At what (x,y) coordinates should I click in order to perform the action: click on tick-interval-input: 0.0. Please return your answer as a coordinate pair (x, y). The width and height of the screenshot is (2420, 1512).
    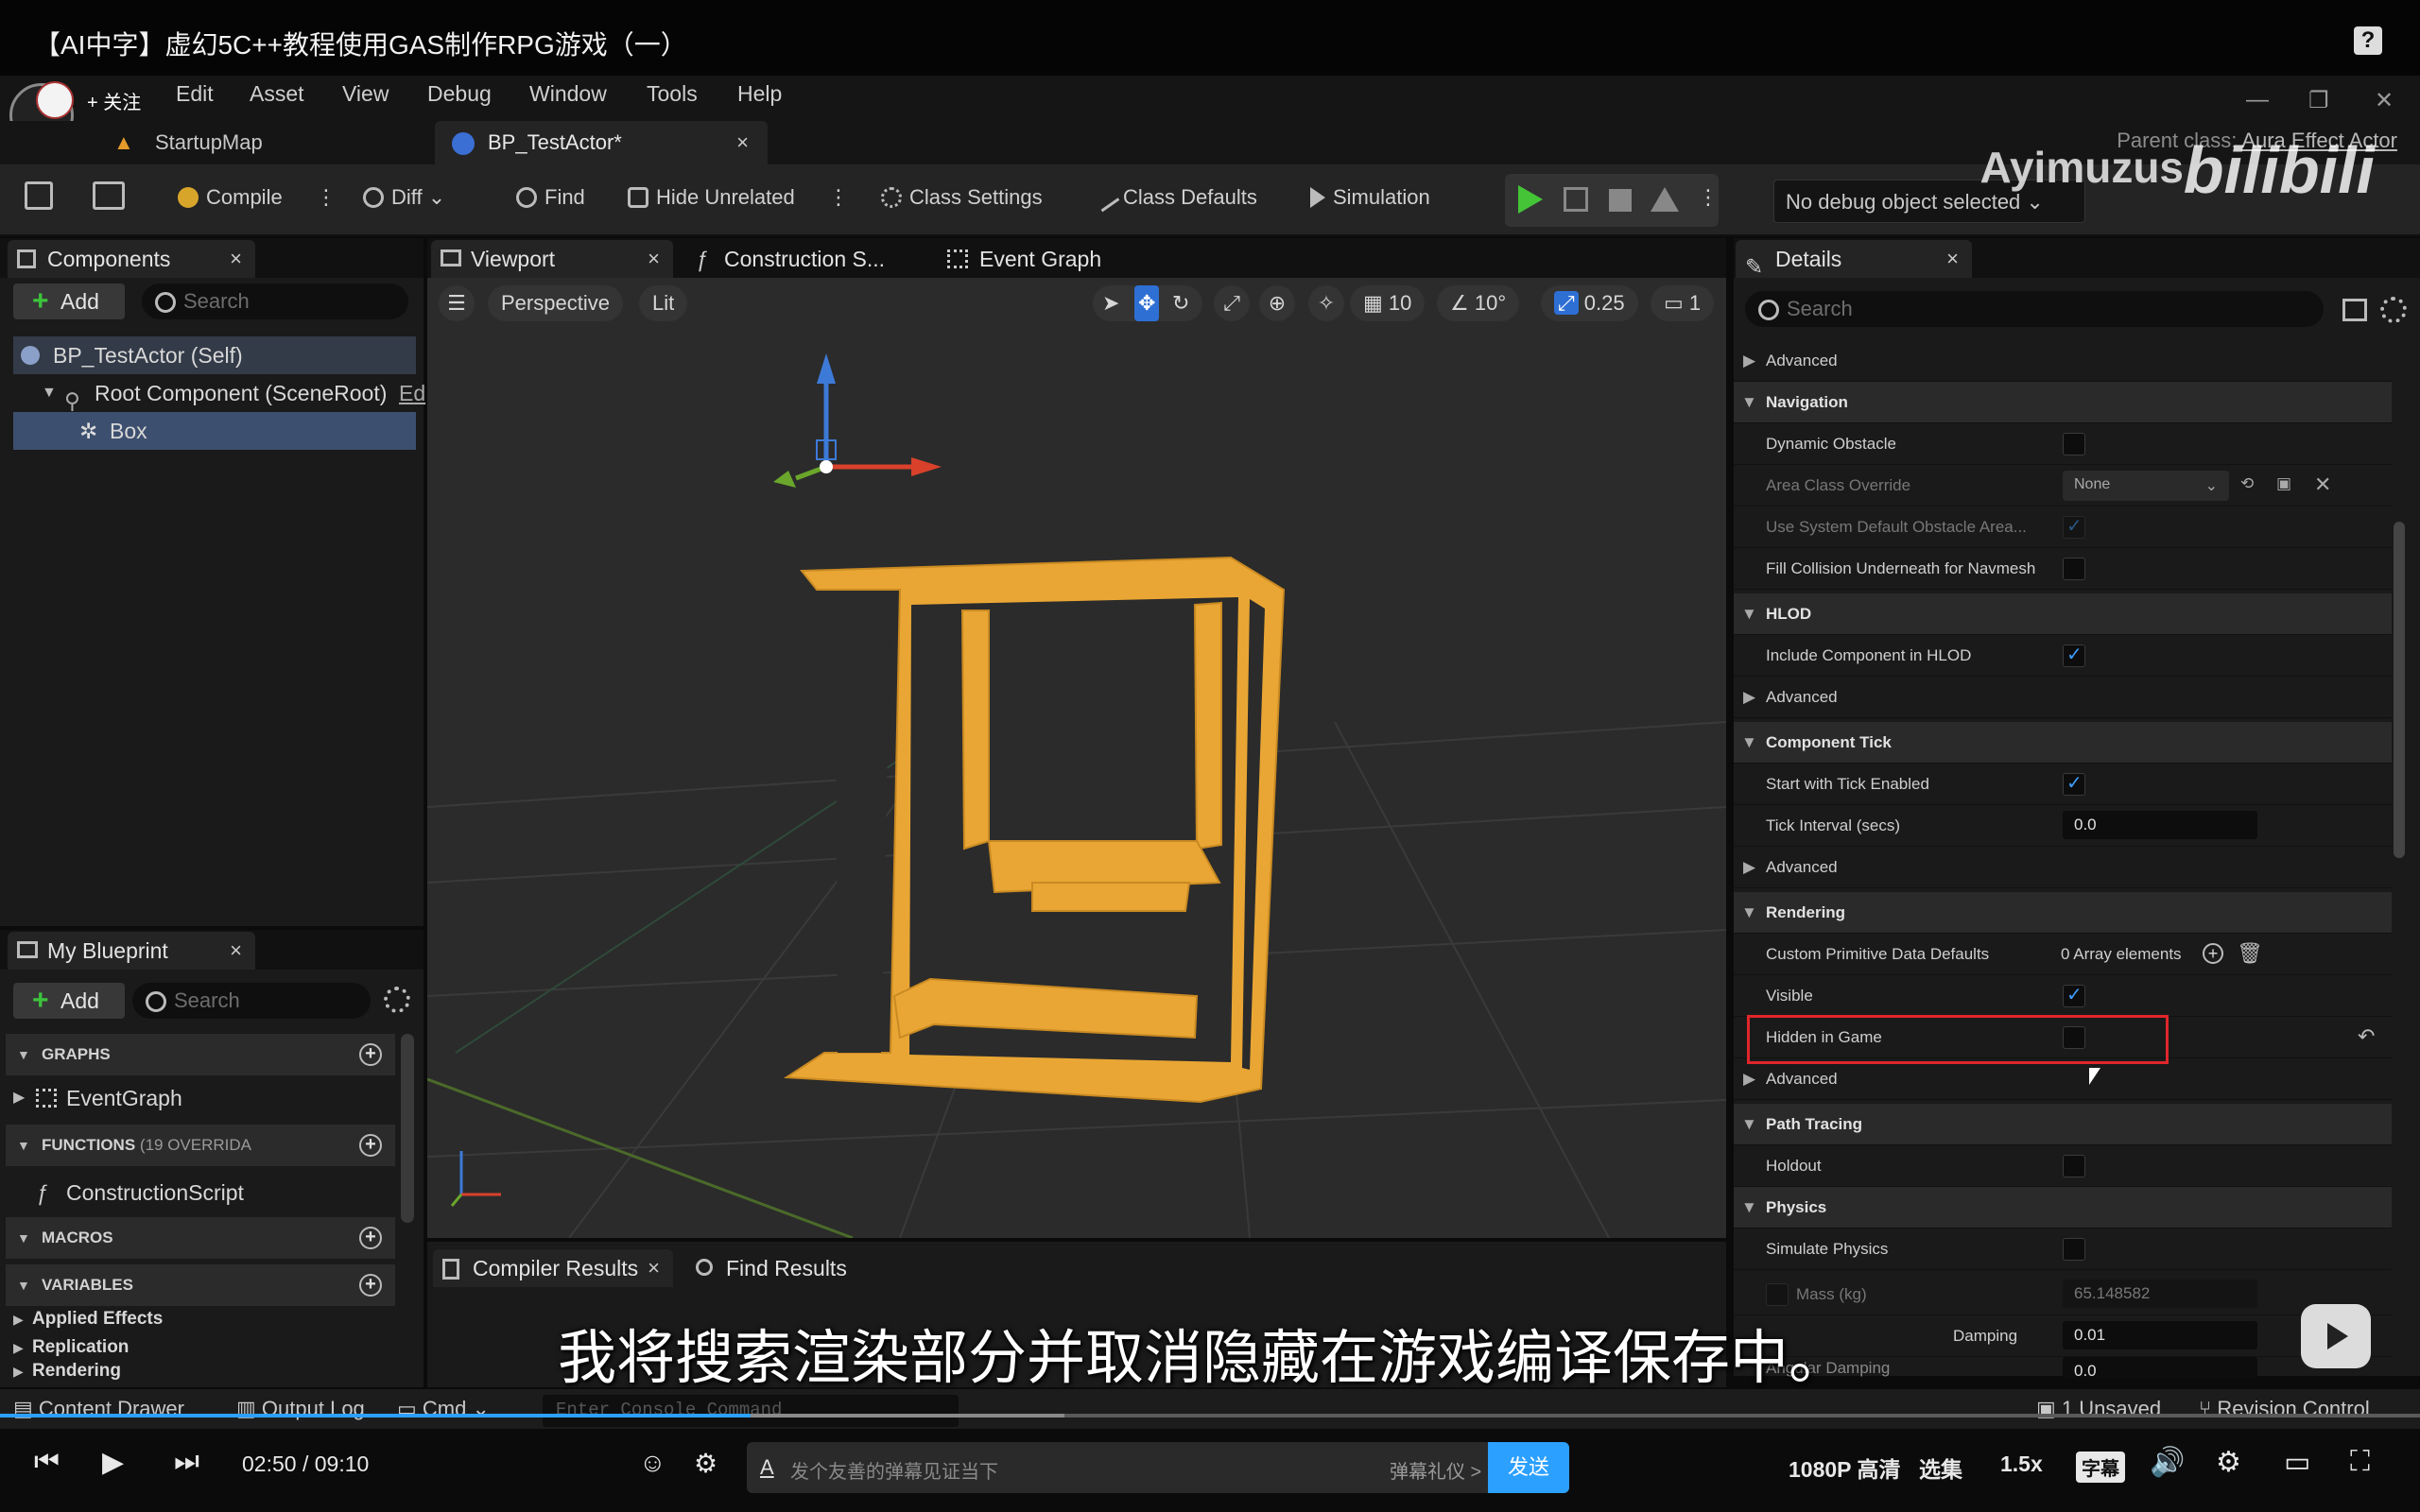
    Looking at the image, I should click on (2160, 825).